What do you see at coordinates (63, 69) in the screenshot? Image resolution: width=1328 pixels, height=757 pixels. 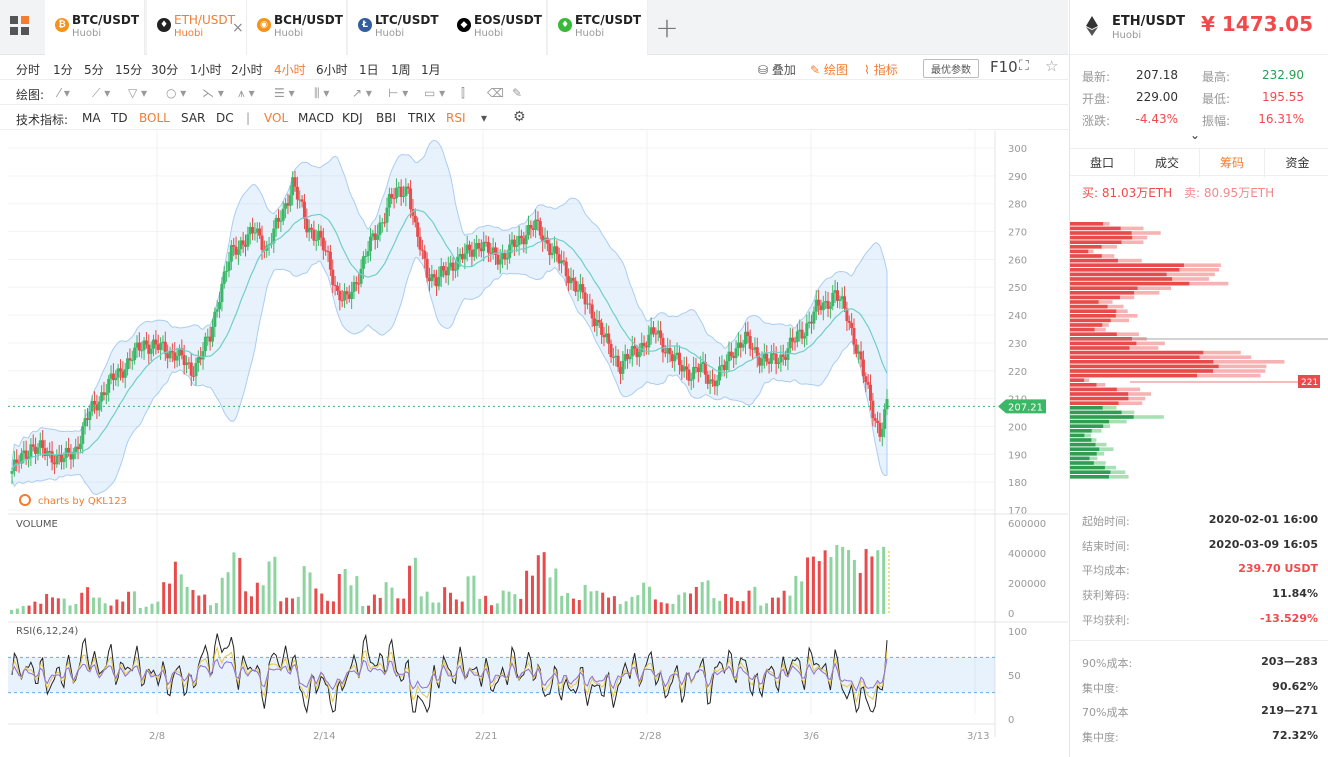 I see `interval-1: 1分` at bounding box center [63, 69].